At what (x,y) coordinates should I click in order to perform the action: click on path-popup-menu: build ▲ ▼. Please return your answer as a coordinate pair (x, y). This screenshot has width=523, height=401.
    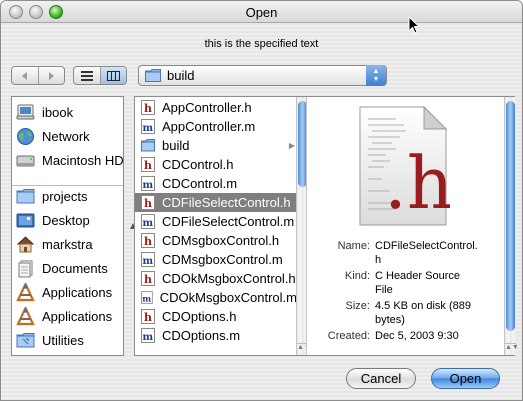
    Looking at the image, I should click on (262, 75).